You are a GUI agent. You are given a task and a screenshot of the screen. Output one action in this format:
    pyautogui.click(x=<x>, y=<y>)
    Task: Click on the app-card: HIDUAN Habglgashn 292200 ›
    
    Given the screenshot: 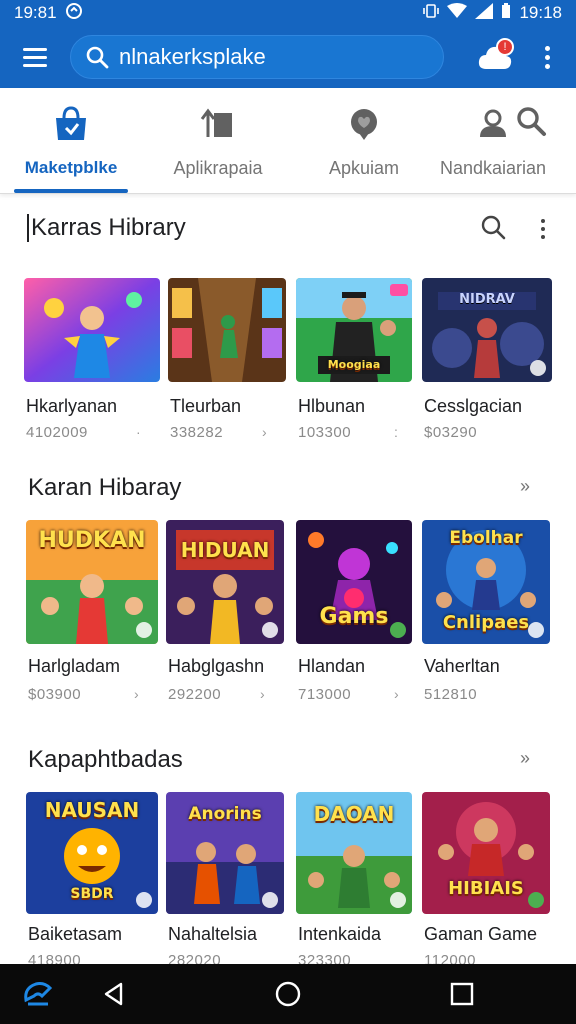 What is the action you would take?
    pyautogui.click(x=225, y=611)
    